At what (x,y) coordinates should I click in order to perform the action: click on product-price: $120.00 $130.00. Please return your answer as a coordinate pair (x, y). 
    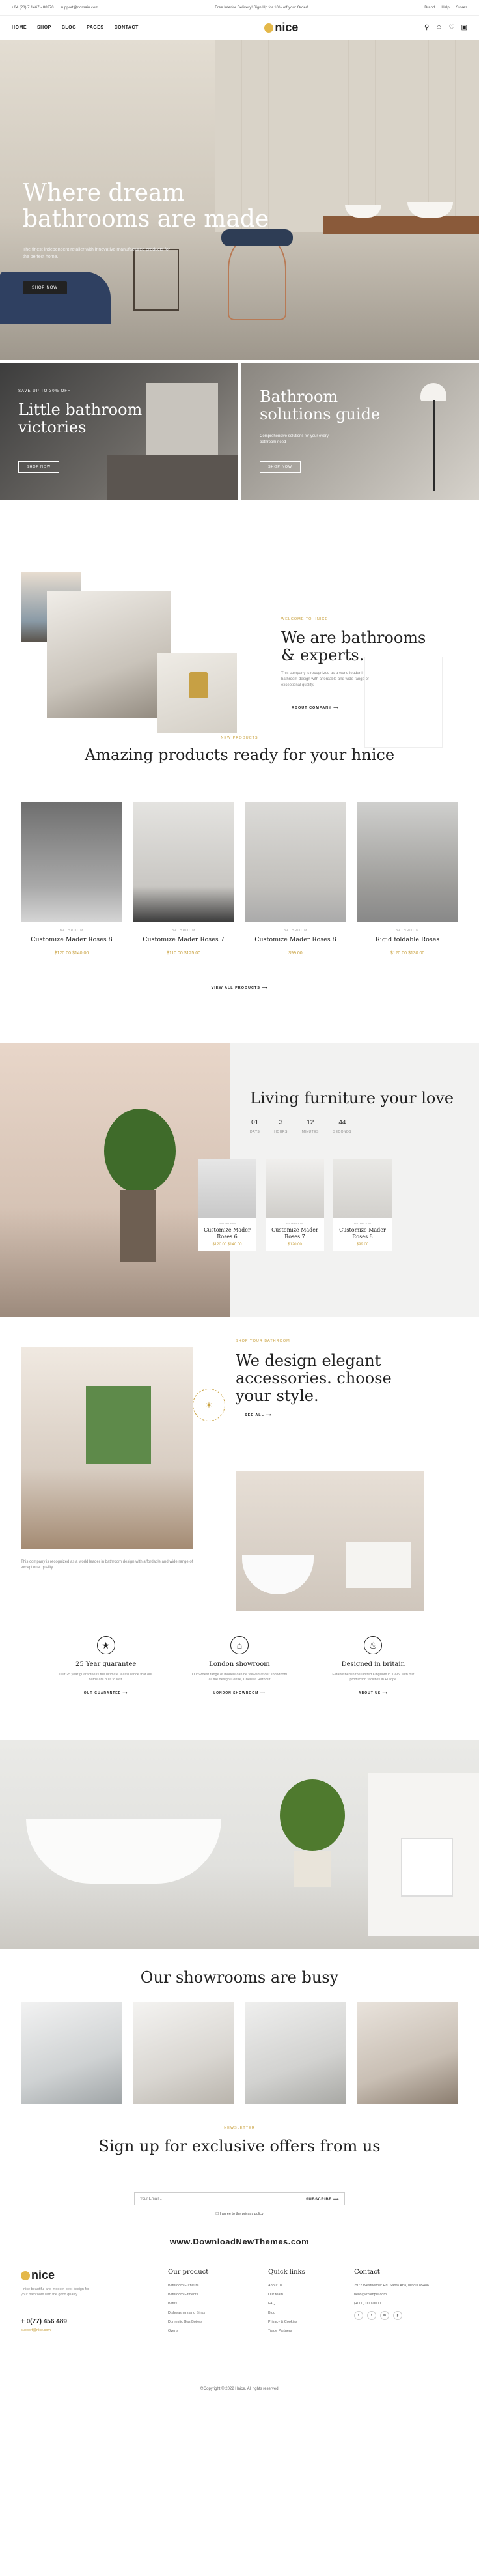
    Looking at the image, I should click on (407, 953).